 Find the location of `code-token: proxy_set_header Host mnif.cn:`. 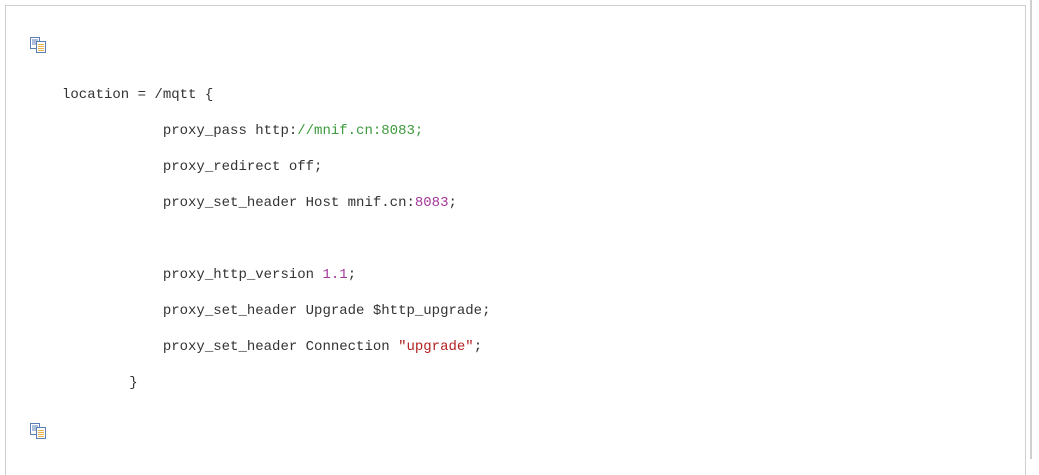

code-token: proxy_set_header Host mnif.cn: is located at coordinates (288, 203).